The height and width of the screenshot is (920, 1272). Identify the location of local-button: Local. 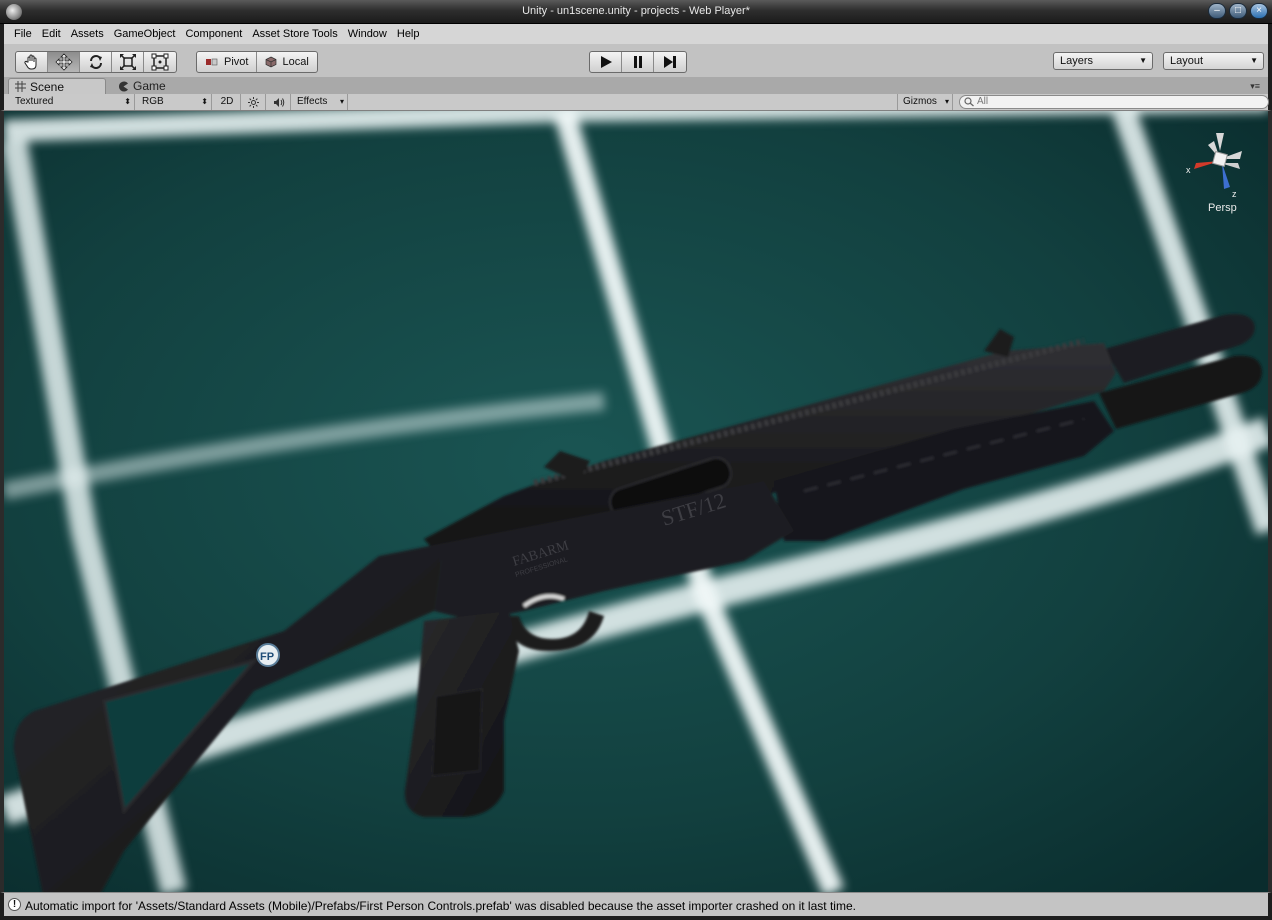
(286, 62).